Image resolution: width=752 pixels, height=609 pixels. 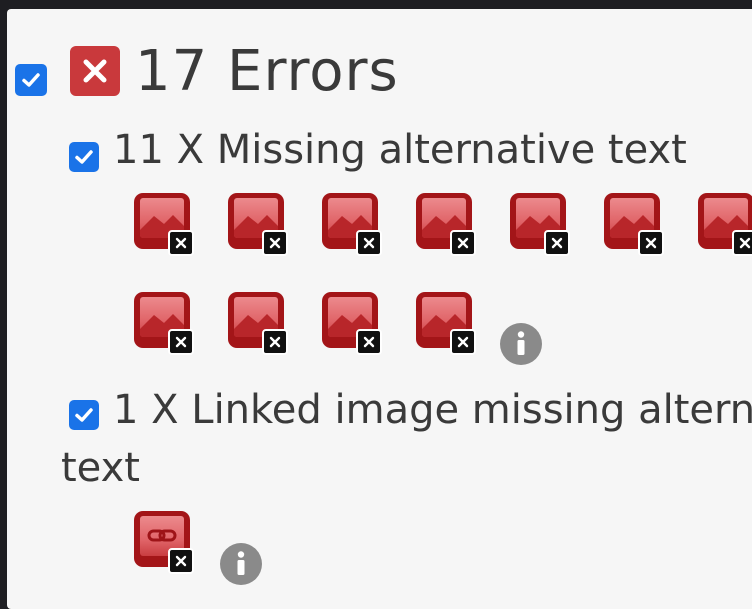 What do you see at coordinates (400, 150) in the screenshot?
I see `missing-alt-label: 11 X Missing alternative text` at bounding box center [400, 150].